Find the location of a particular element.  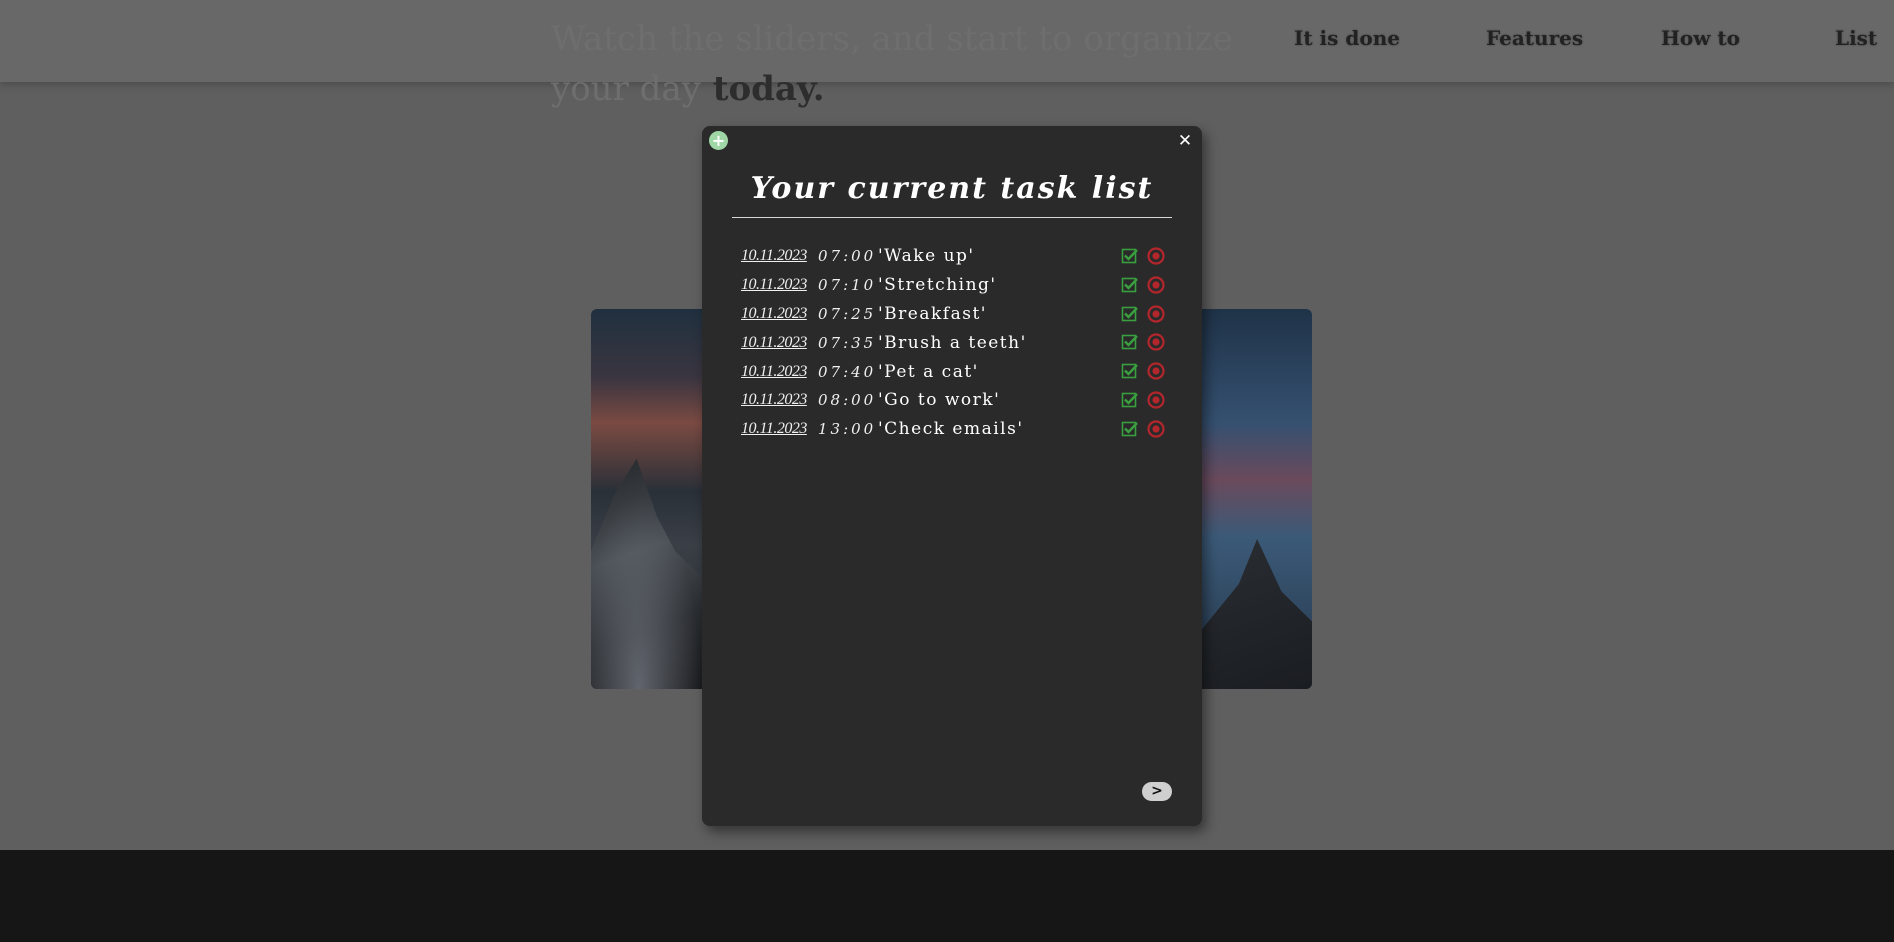

task-time: 07:40 is located at coordinates (847, 371).